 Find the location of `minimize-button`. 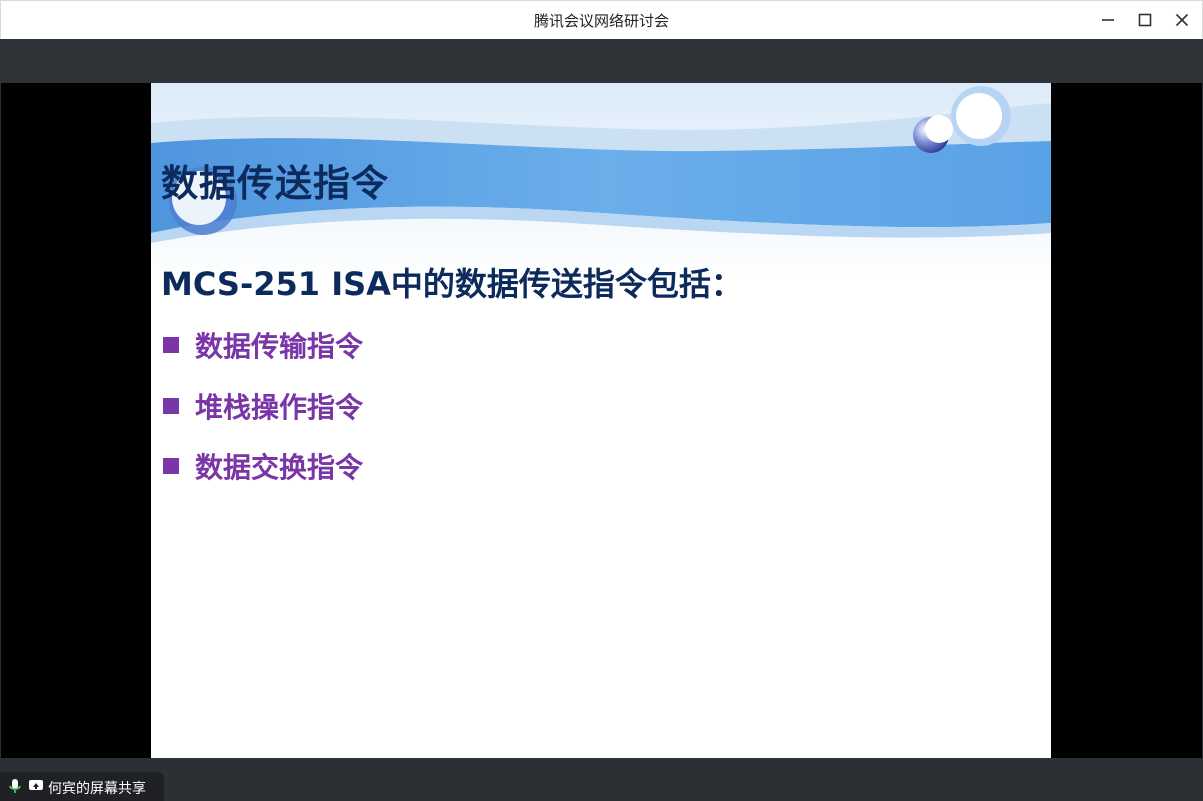

minimize-button is located at coordinates (1108, 20).